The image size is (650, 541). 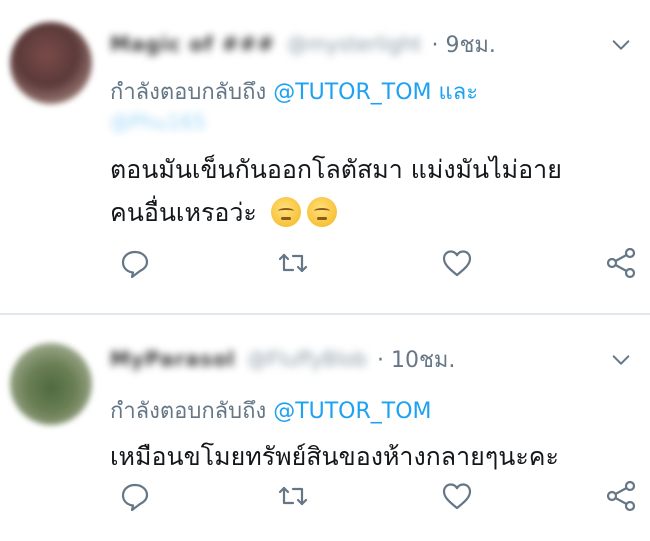 What do you see at coordinates (183, 212) in the screenshot?
I see `tweet-text-line: คนอื่นเหรอว่ะ` at bounding box center [183, 212].